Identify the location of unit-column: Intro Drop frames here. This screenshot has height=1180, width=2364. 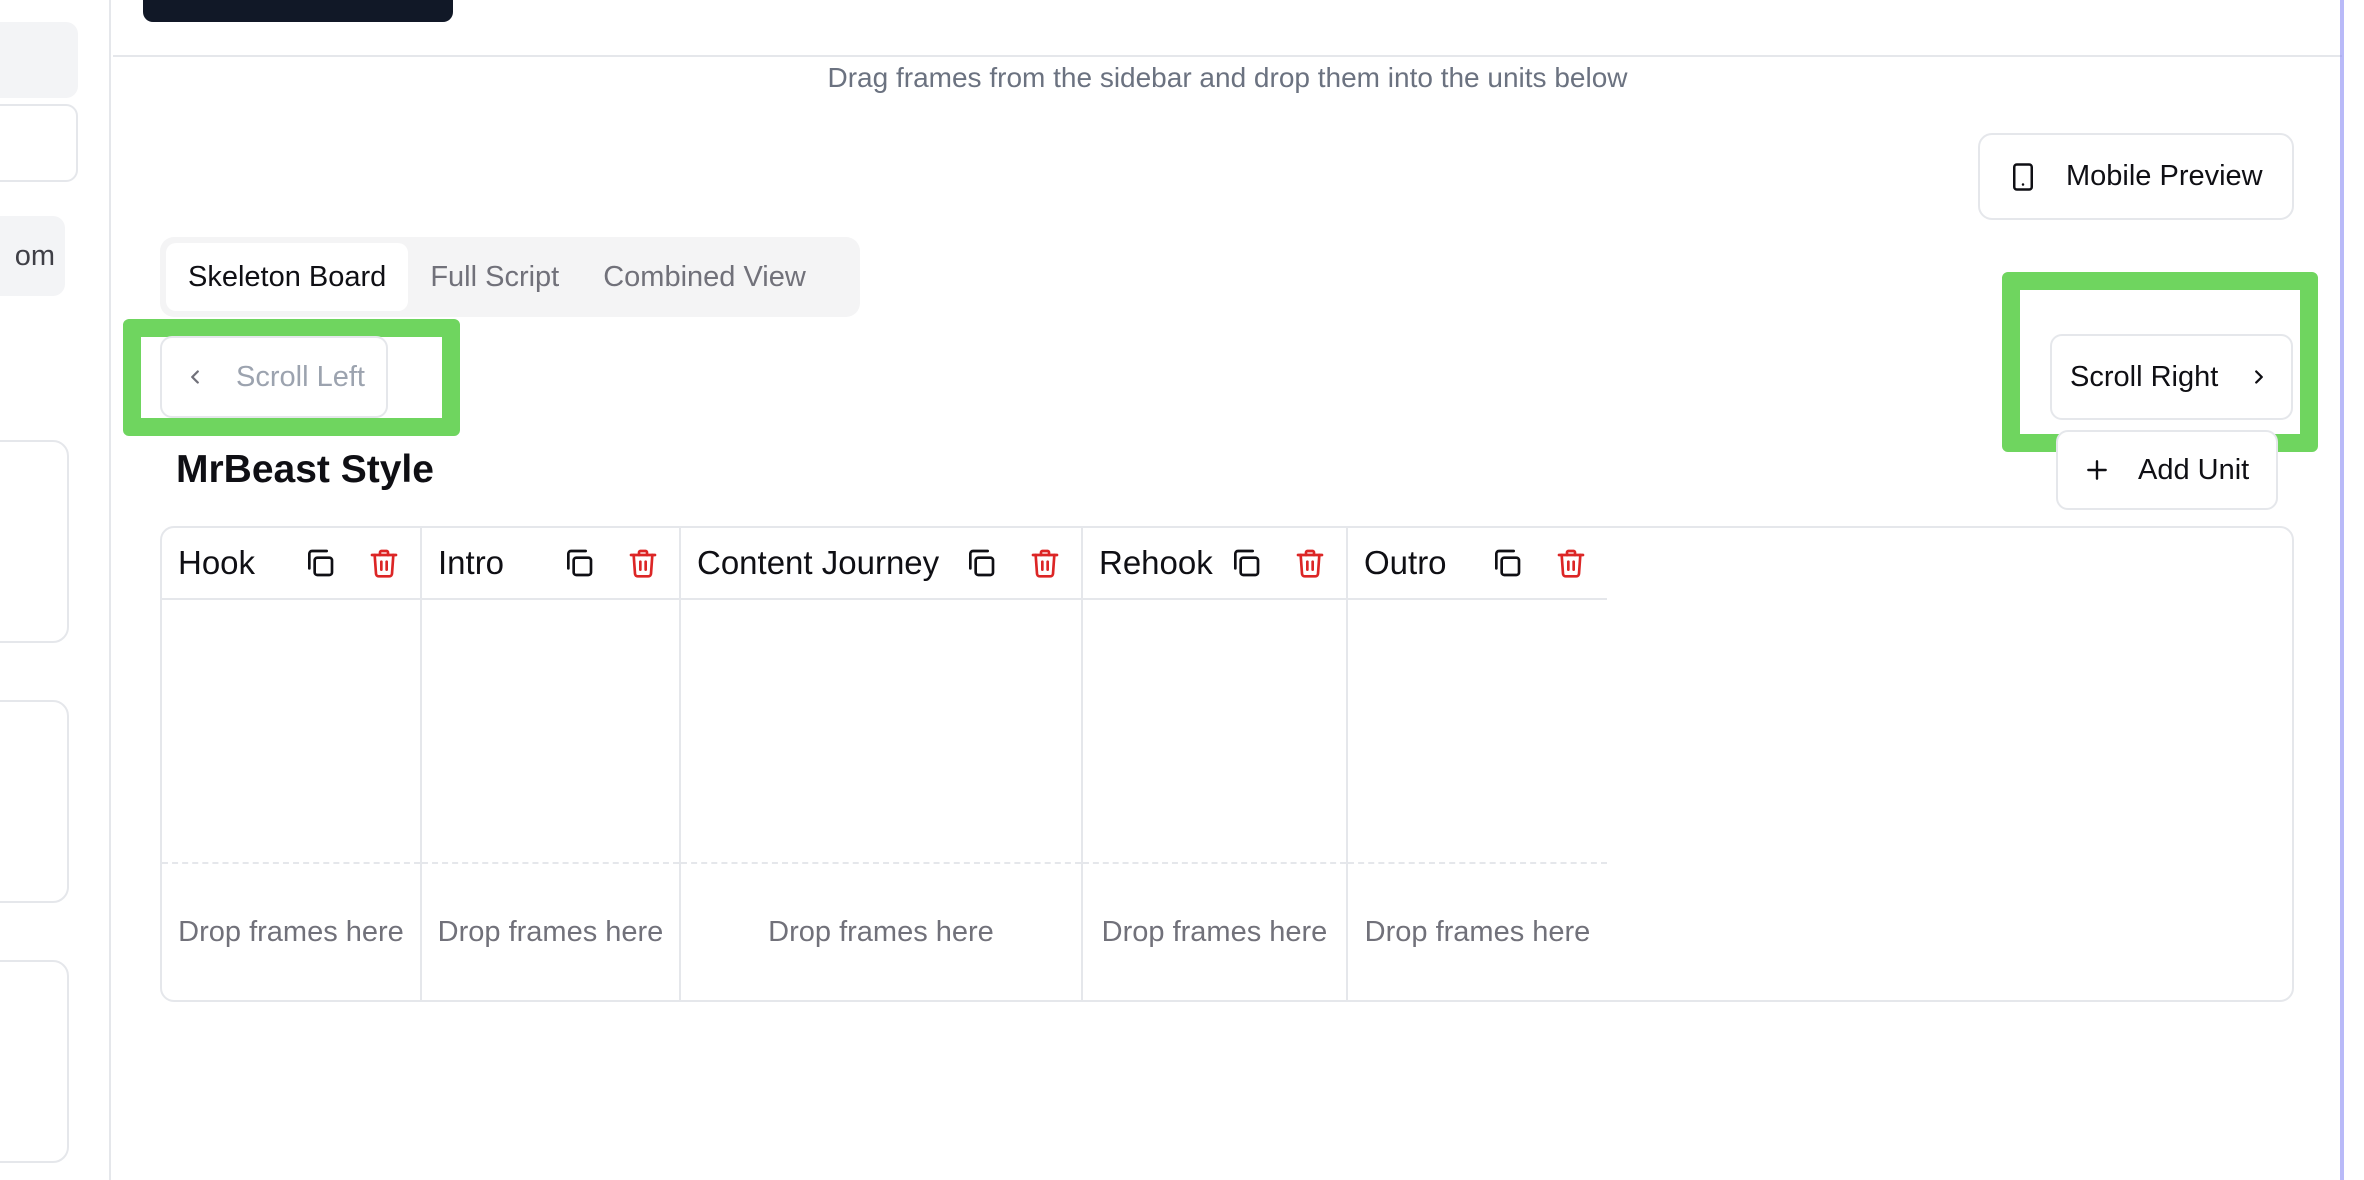
(551, 764).